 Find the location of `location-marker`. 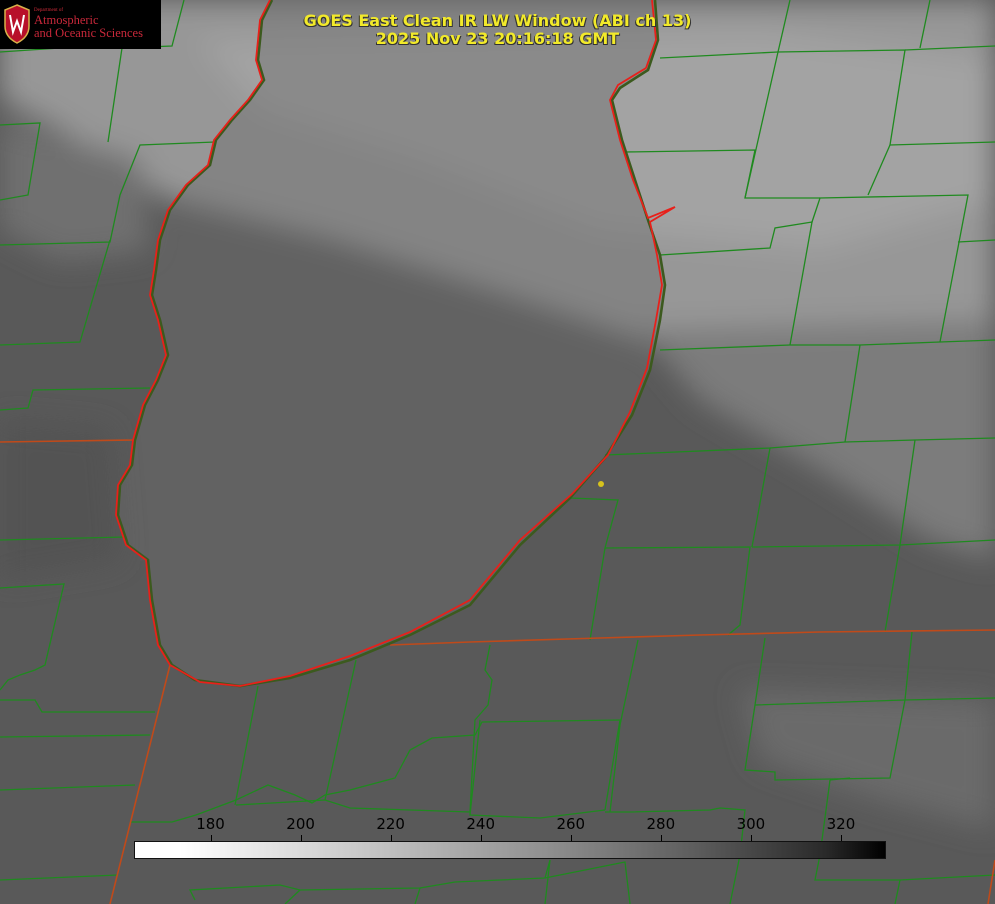

location-marker is located at coordinates (601, 484).